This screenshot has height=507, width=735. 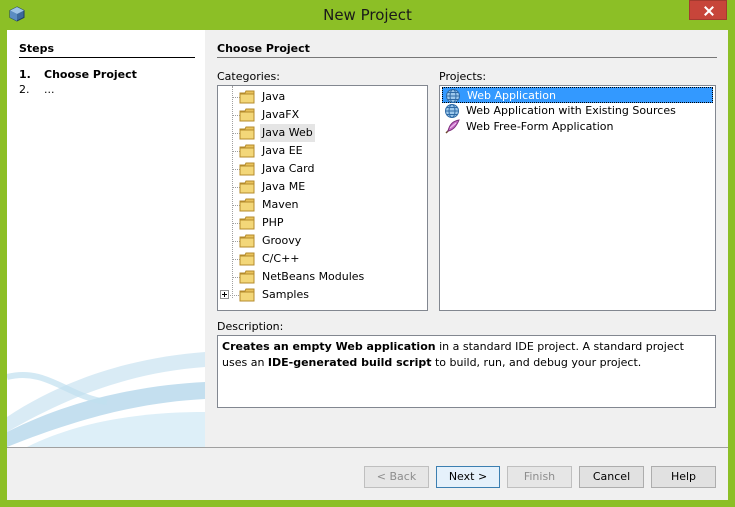 What do you see at coordinates (37, 48) in the screenshot?
I see `steps-header: Steps` at bounding box center [37, 48].